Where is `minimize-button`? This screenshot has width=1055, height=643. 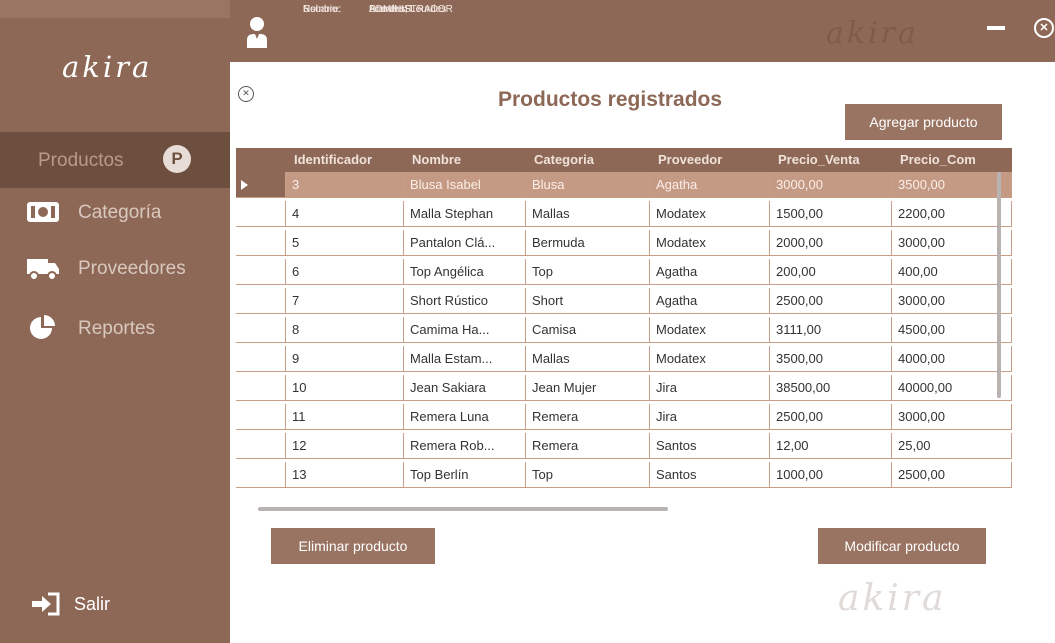 minimize-button is located at coordinates (996, 28).